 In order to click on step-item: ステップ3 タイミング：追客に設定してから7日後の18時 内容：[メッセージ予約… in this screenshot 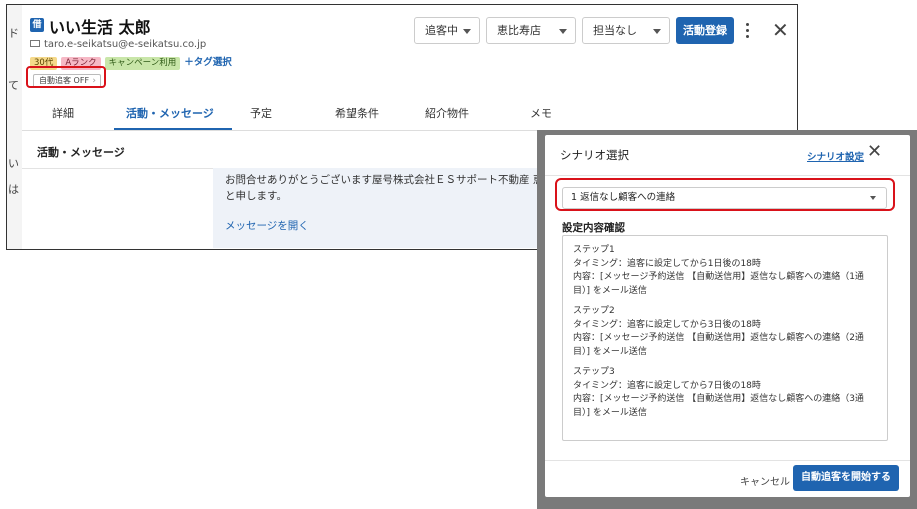, I will do `click(725, 393)`.